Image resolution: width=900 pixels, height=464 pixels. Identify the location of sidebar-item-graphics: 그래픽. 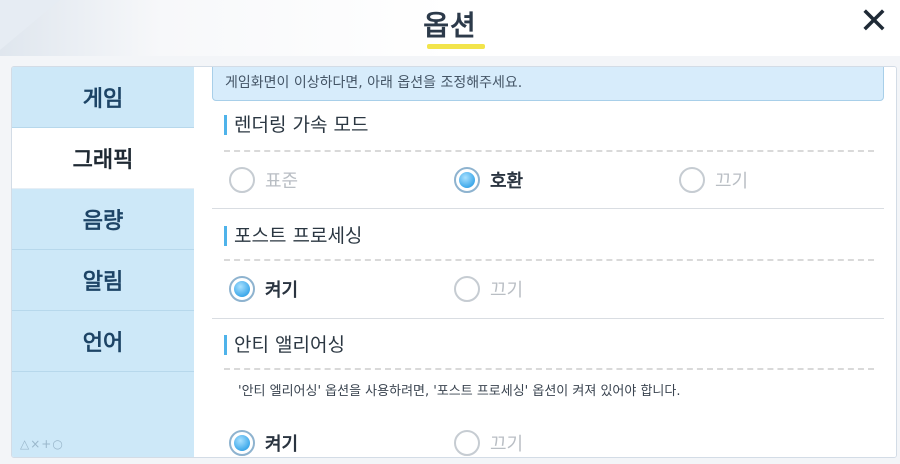
(103, 158).